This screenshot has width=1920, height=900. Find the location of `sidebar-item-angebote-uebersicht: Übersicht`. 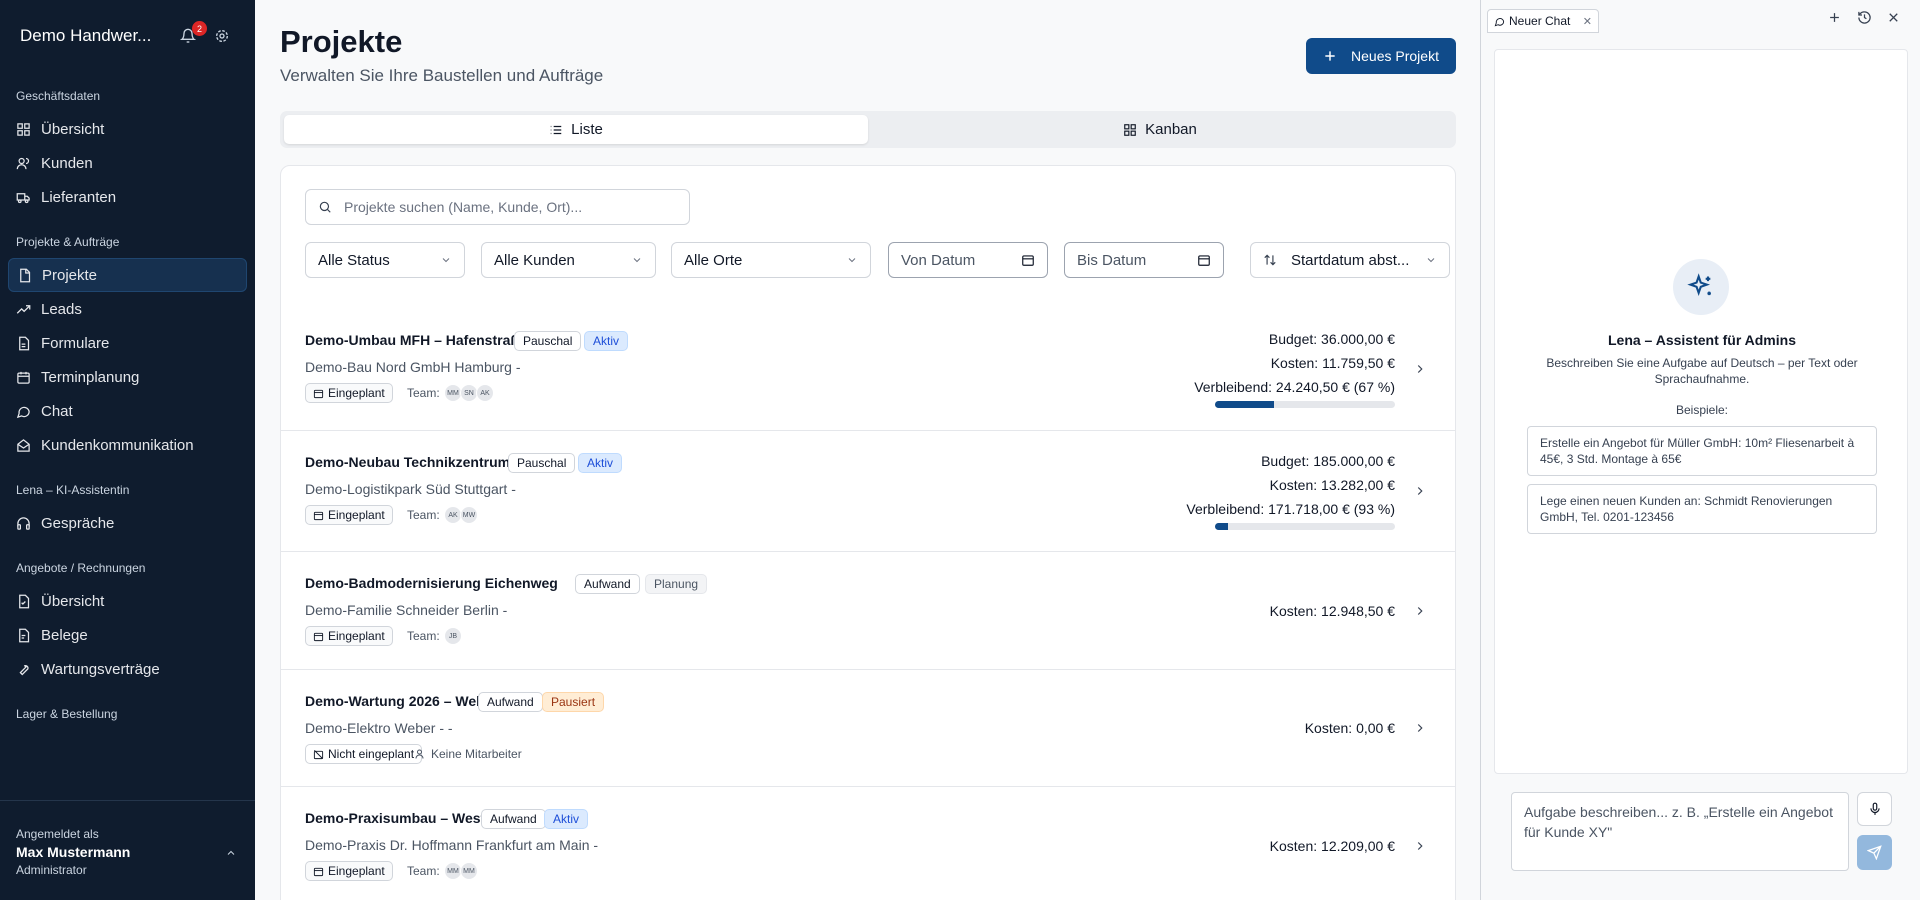

sidebar-item-angebote-uebersicht: Übersicht is located at coordinates (127, 601).